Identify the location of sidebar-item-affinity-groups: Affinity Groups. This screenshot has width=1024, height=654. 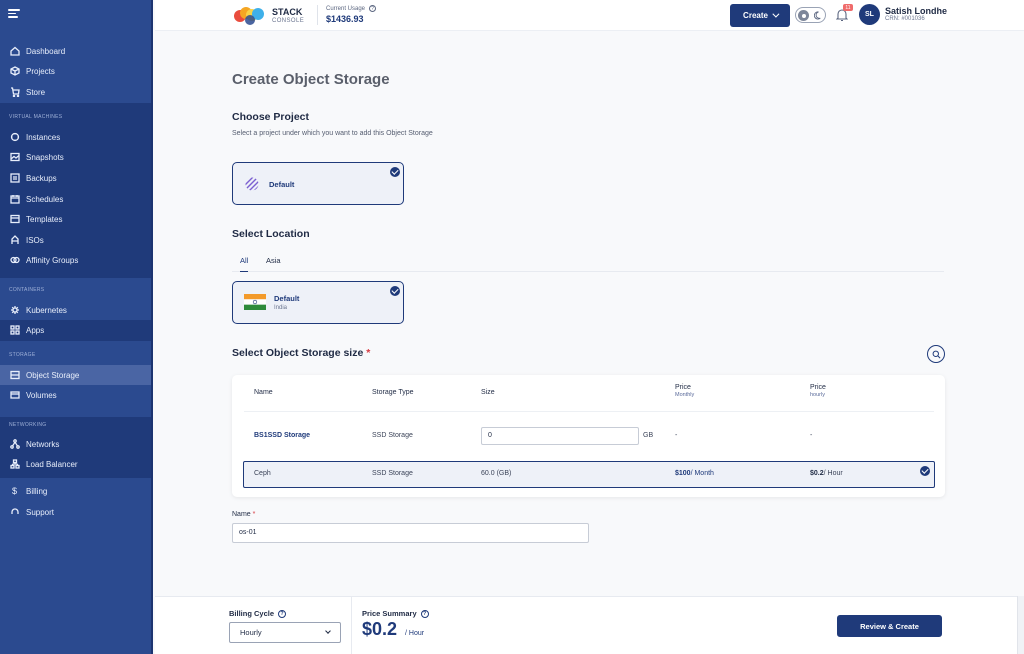
(75, 260).